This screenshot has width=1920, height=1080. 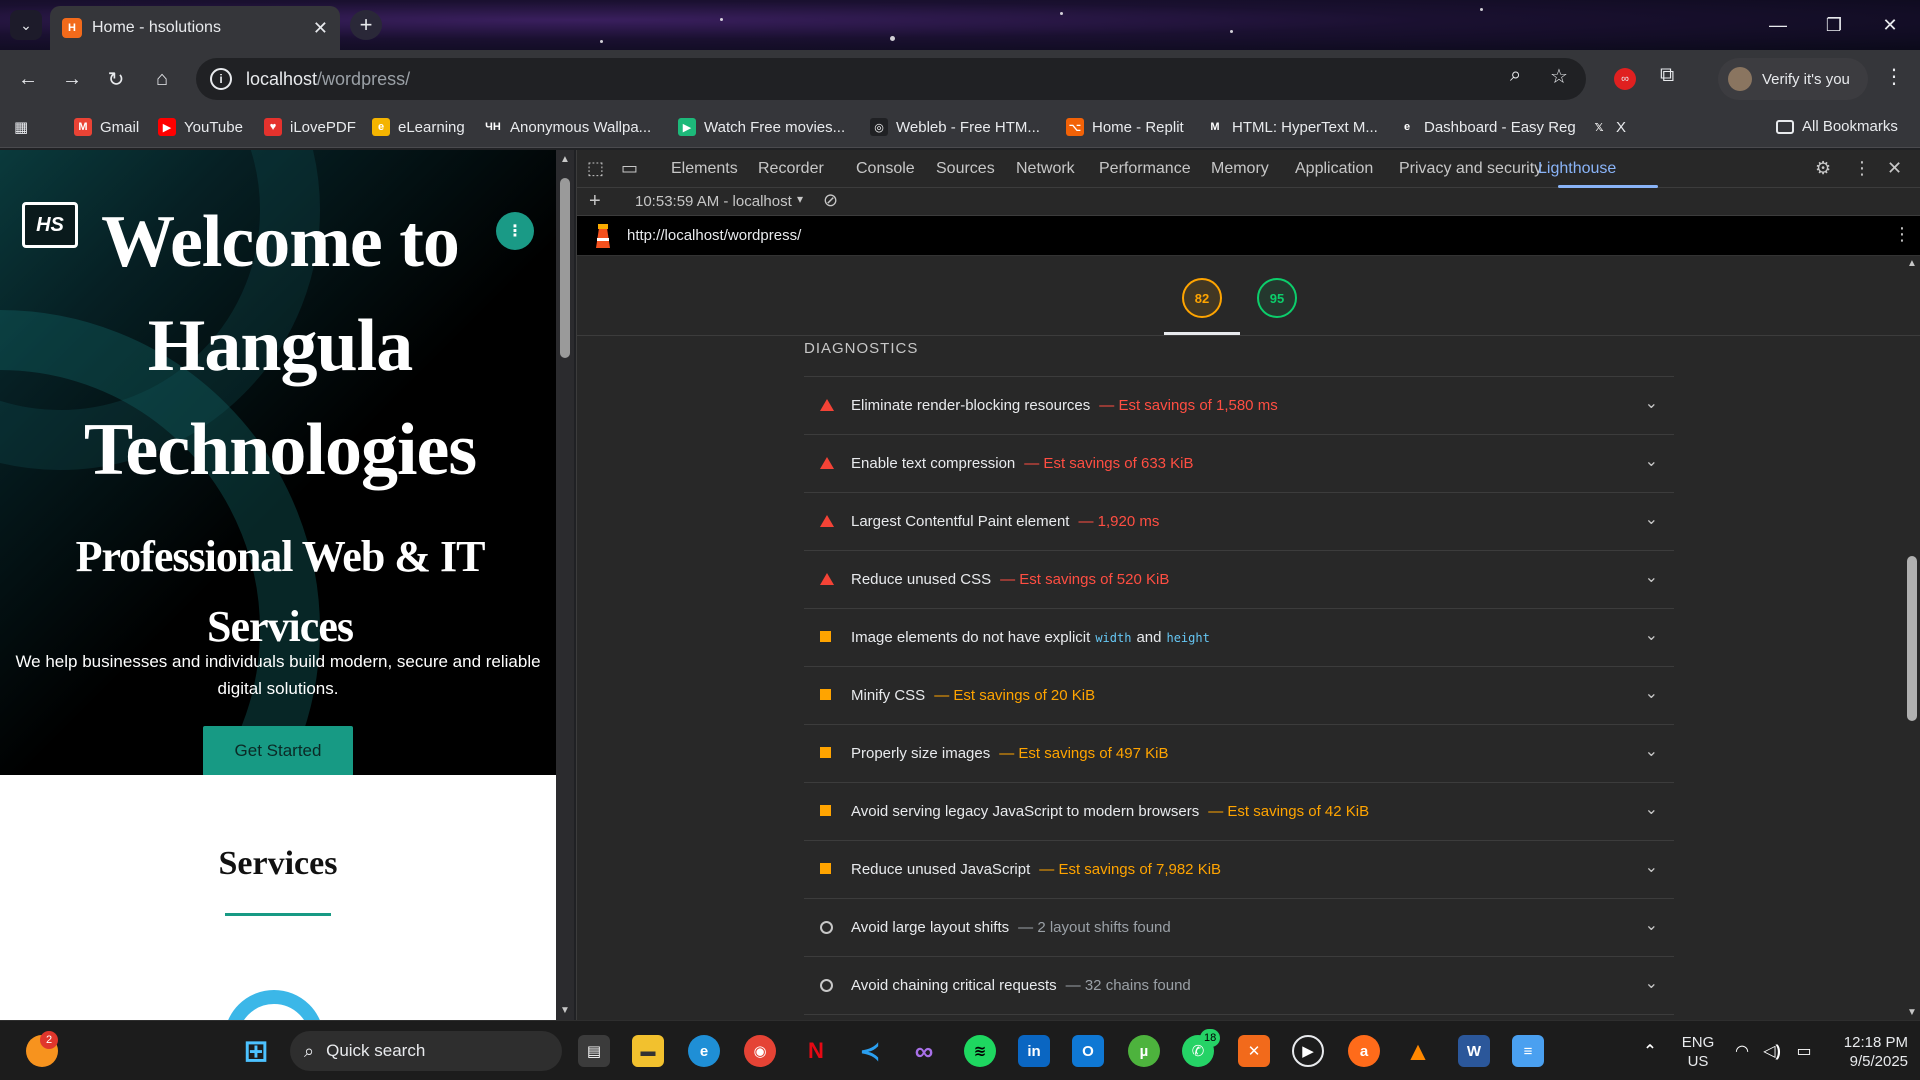 I want to click on devtools-scrollbar: ▲ ▼, so click(x=1911, y=638).